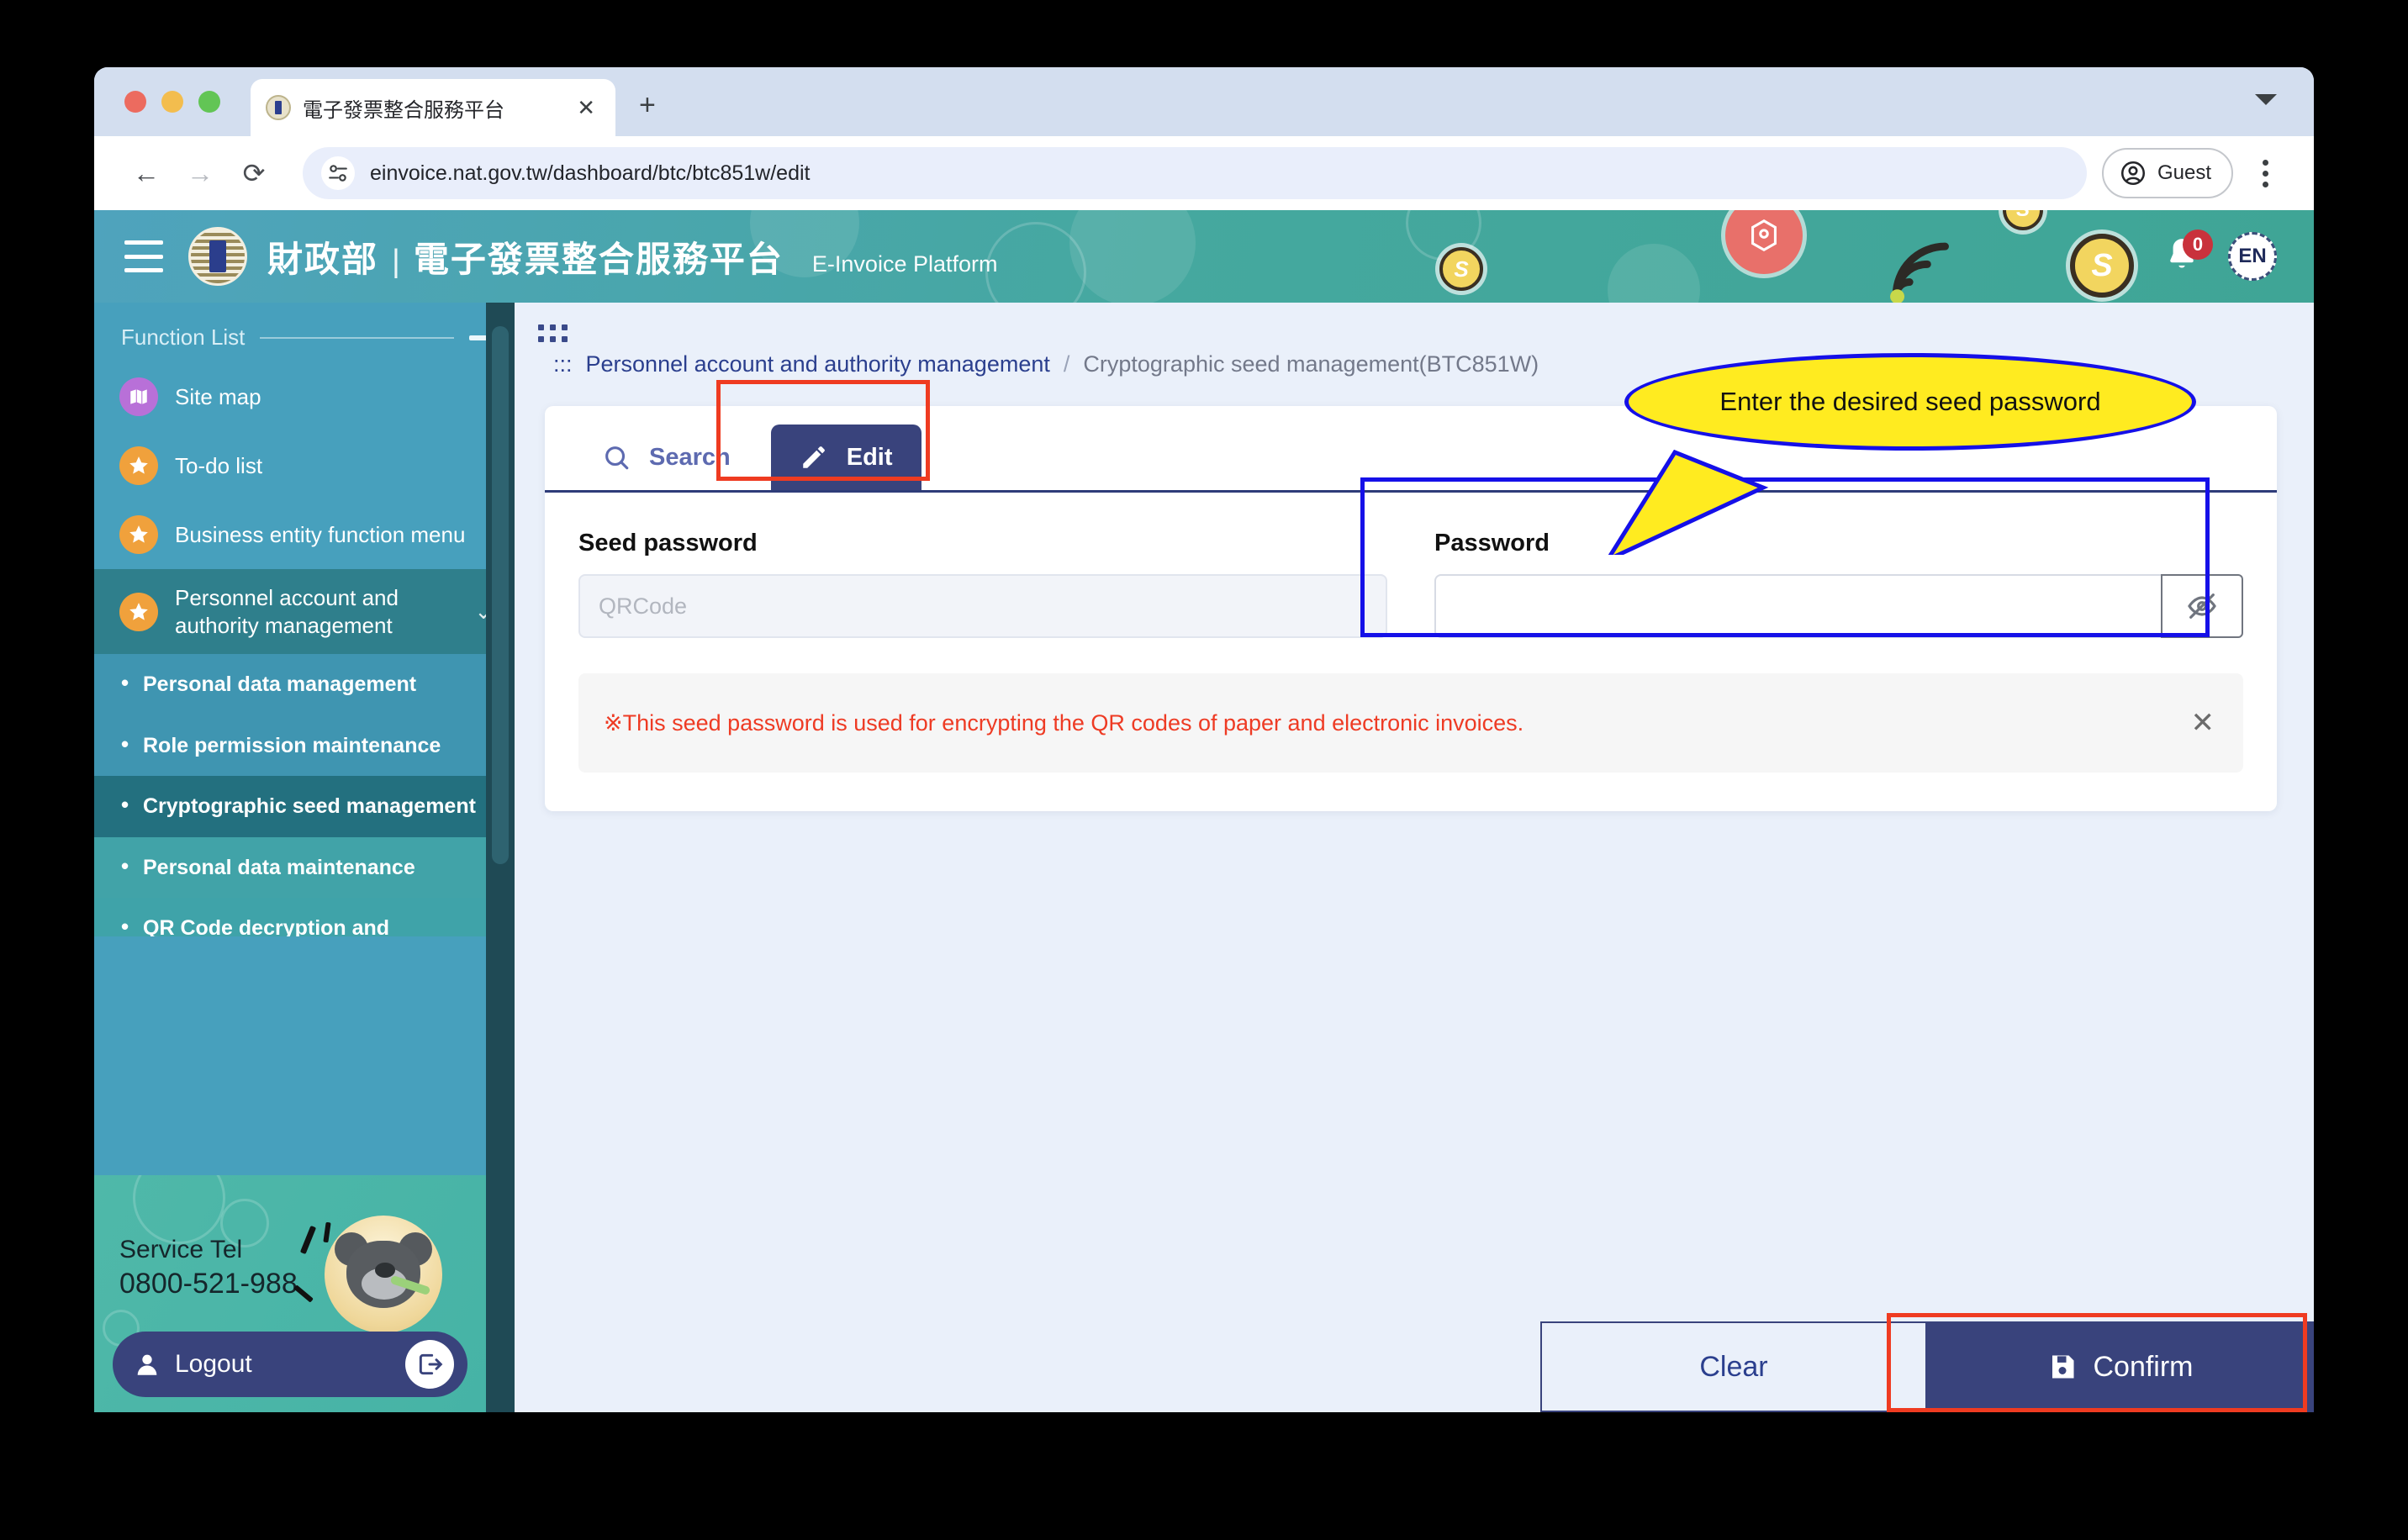 The height and width of the screenshot is (1540, 2408). What do you see at coordinates (690, 457) in the screenshot?
I see `tab-search-label: Search` at bounding box center [690, 457].